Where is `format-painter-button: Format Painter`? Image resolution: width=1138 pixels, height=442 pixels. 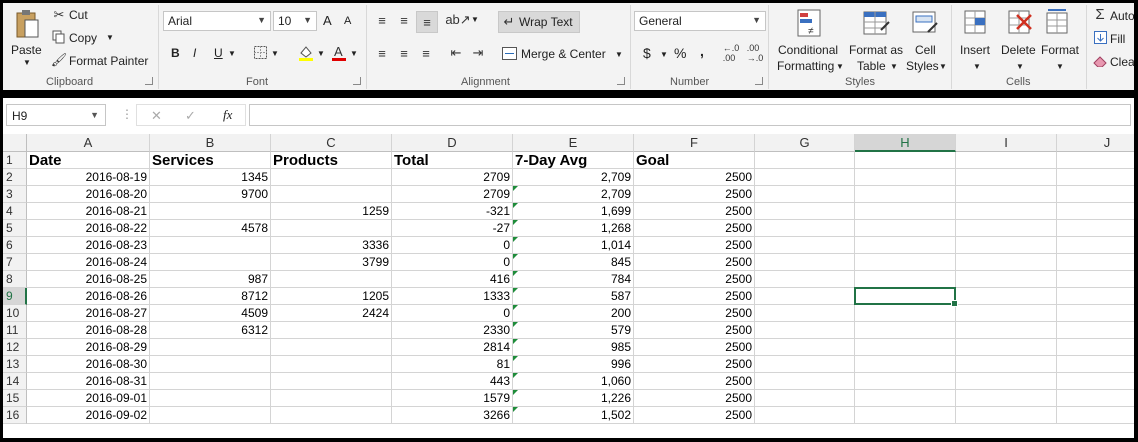
format-painter-button: Format Painter is located at coordinates (108, 61).